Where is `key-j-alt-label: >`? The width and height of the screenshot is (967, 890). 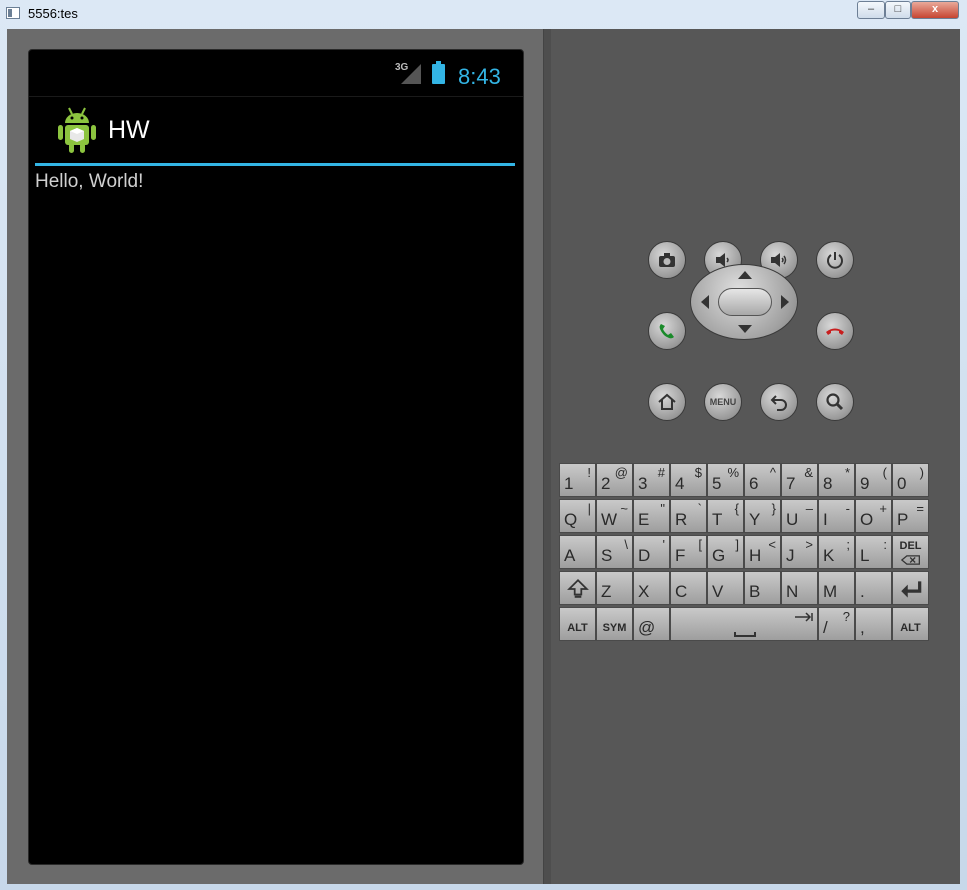 key-j-alt-label: > is located at coordinates (809, 544).